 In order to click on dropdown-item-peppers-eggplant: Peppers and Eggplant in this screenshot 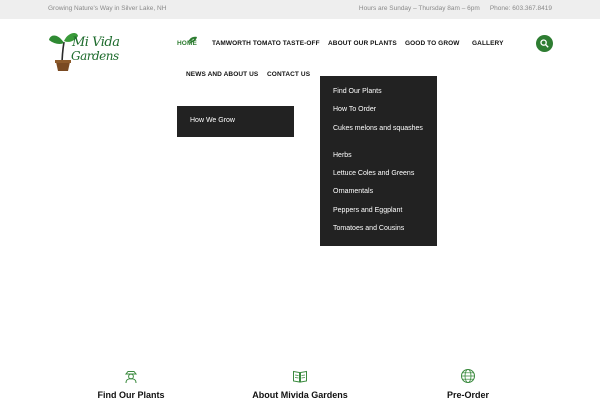, I will do `click(380, 211)`.